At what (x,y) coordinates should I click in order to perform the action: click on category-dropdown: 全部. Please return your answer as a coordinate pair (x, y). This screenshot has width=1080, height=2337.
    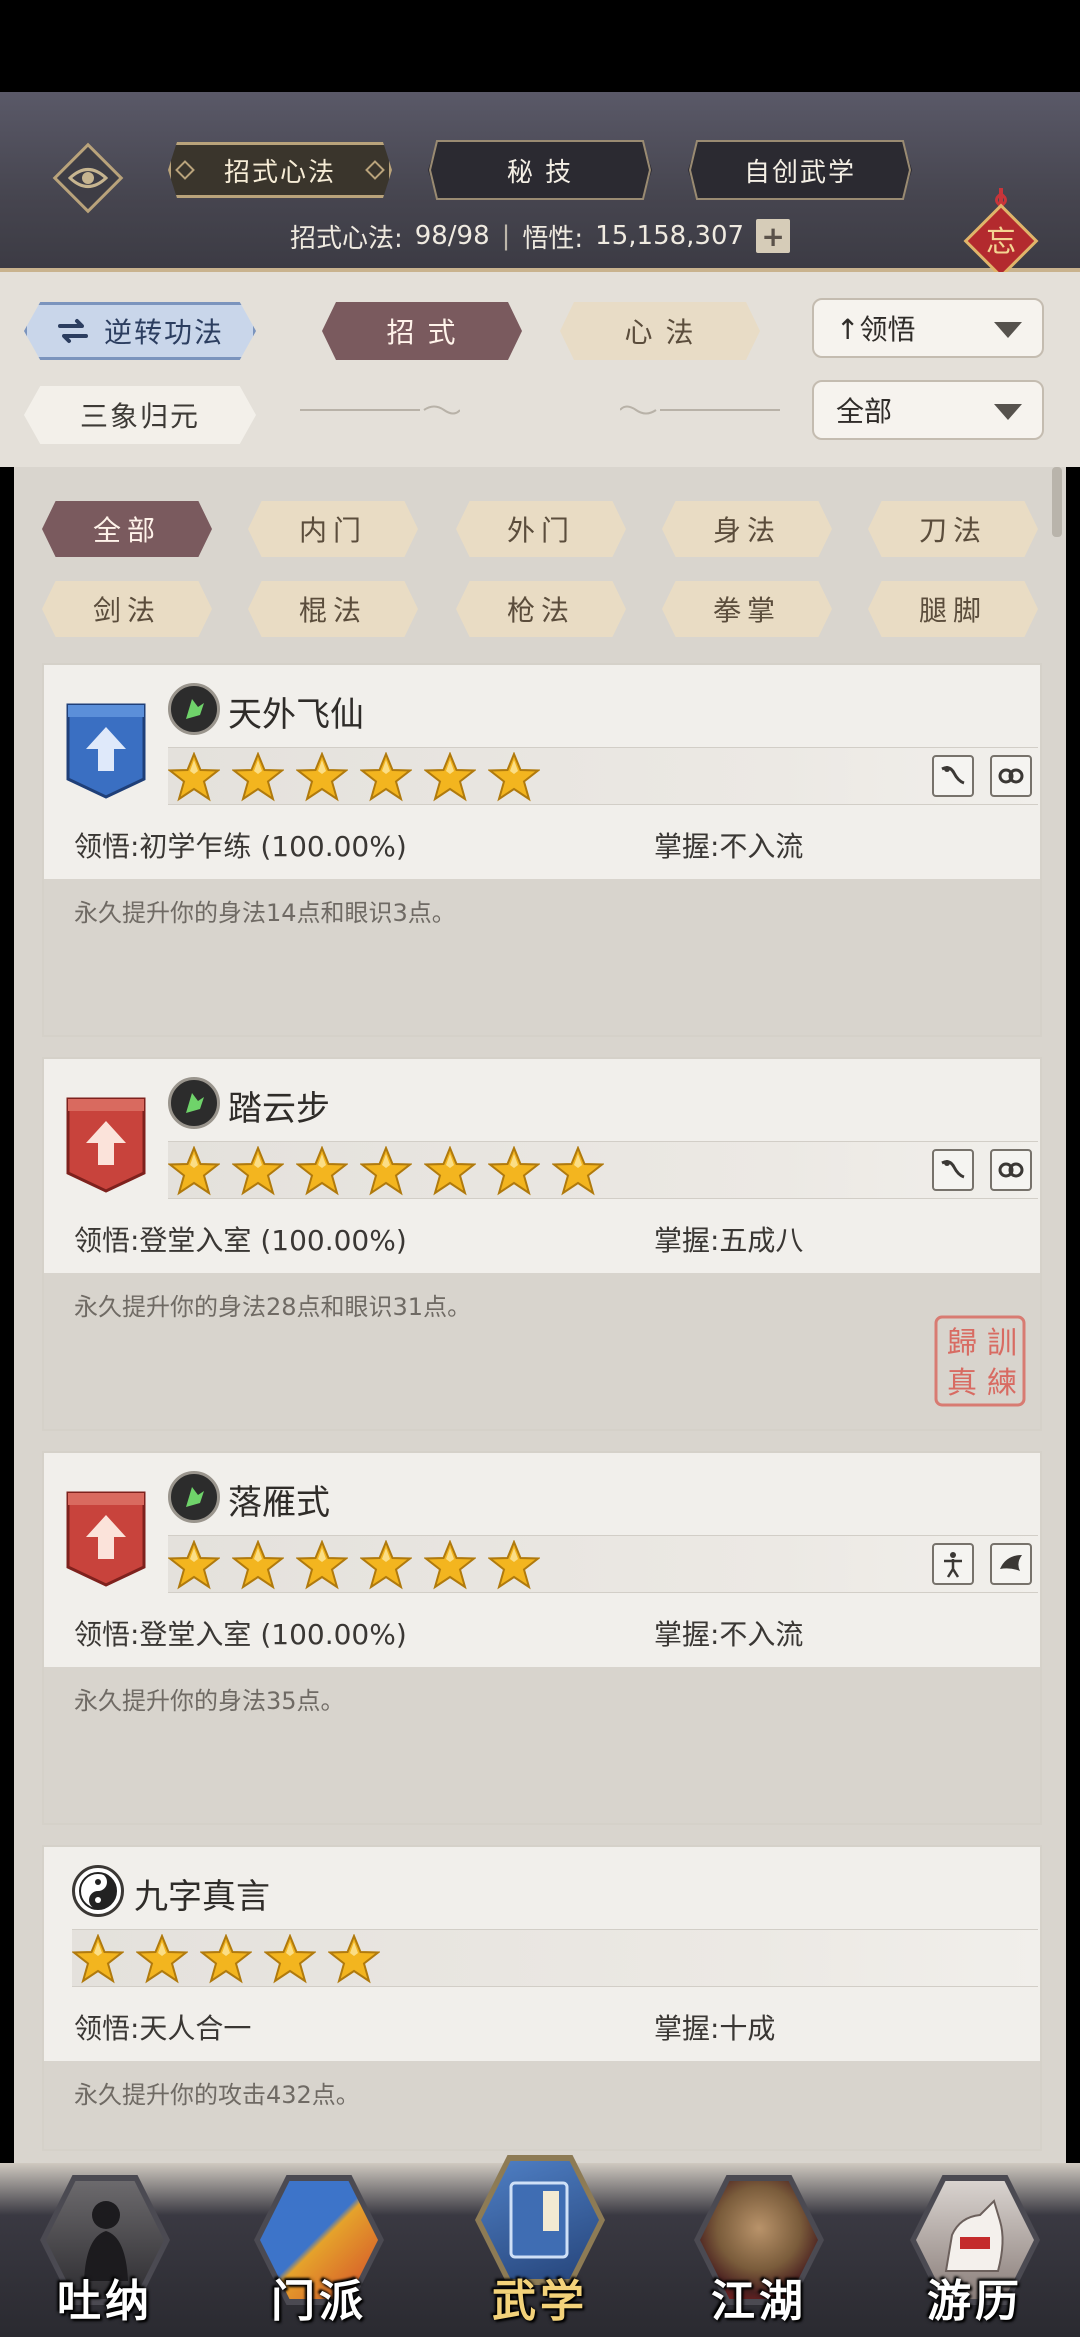
    Looking at the image, I should click on (928, 410).